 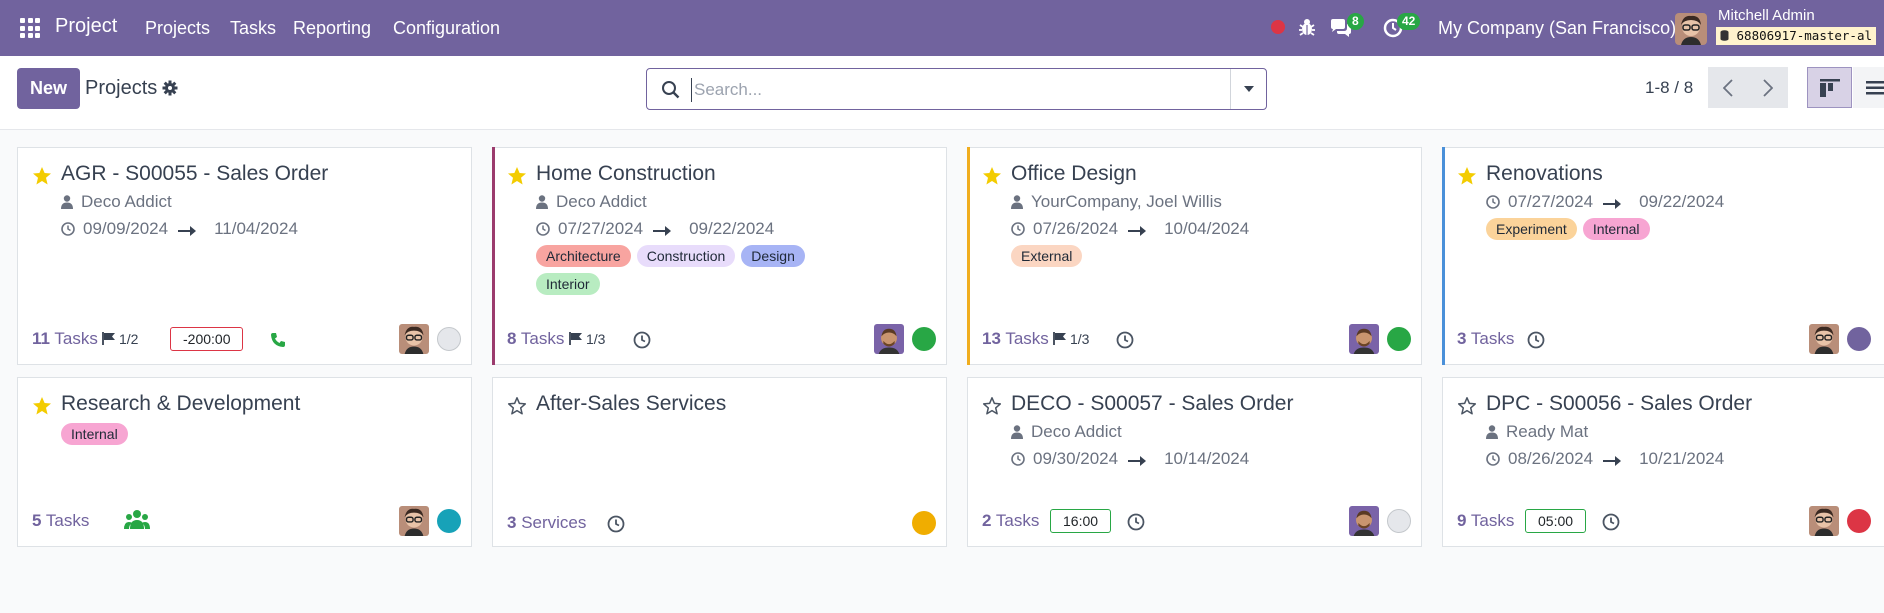 I want to click on company-switcher: My Company (San Francisco), so click(x=1557, y=28).